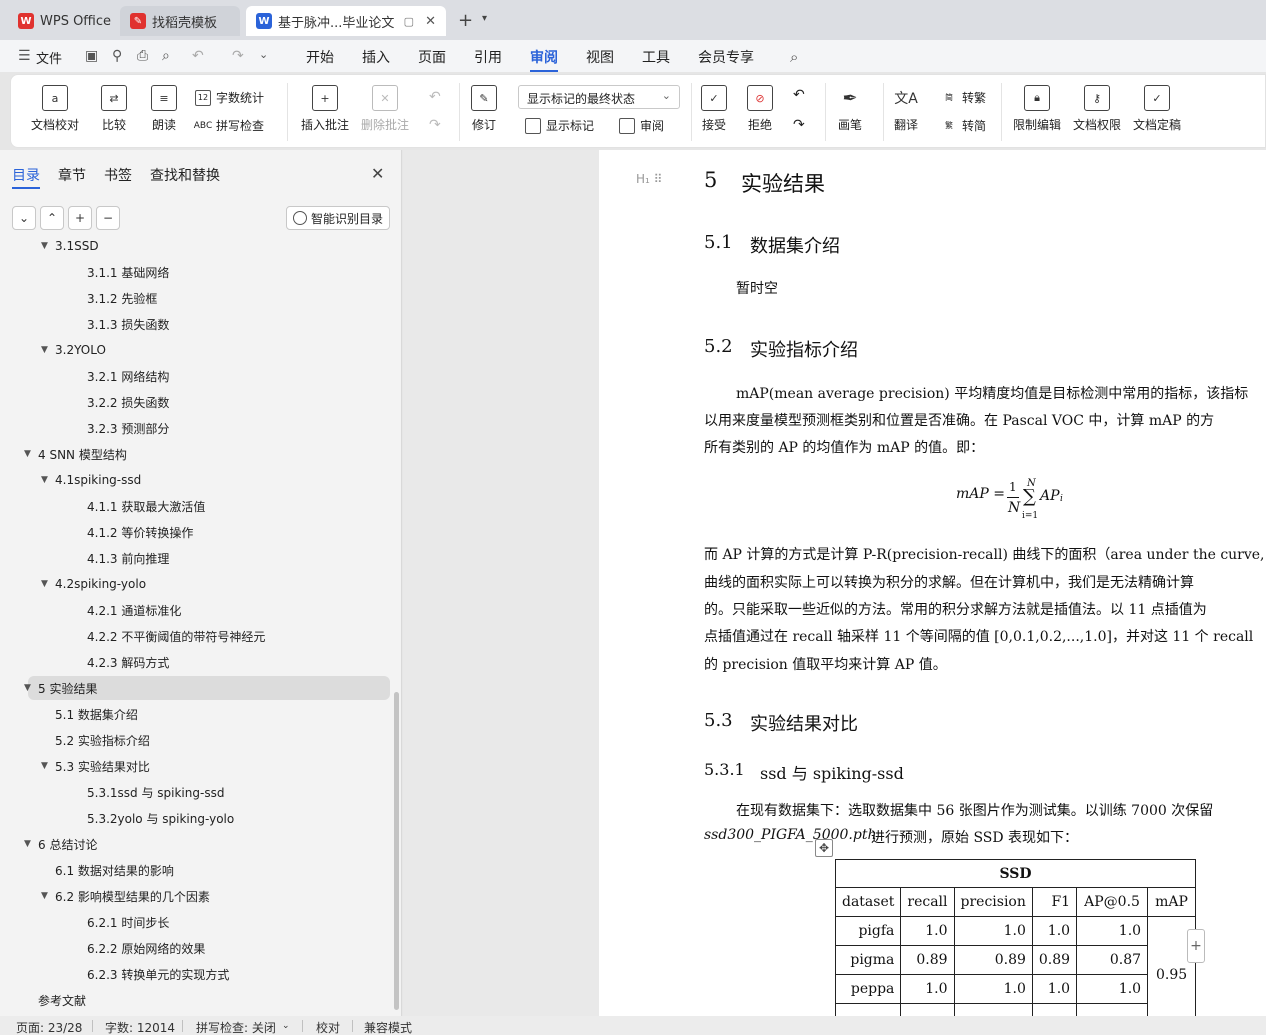 This screenshot has height=1035, width=1266. What do you see at coordinates (963, 125) in the screenshot?
I see `to-simplified-button: 繁 转简` at bounding box center [963, 125].